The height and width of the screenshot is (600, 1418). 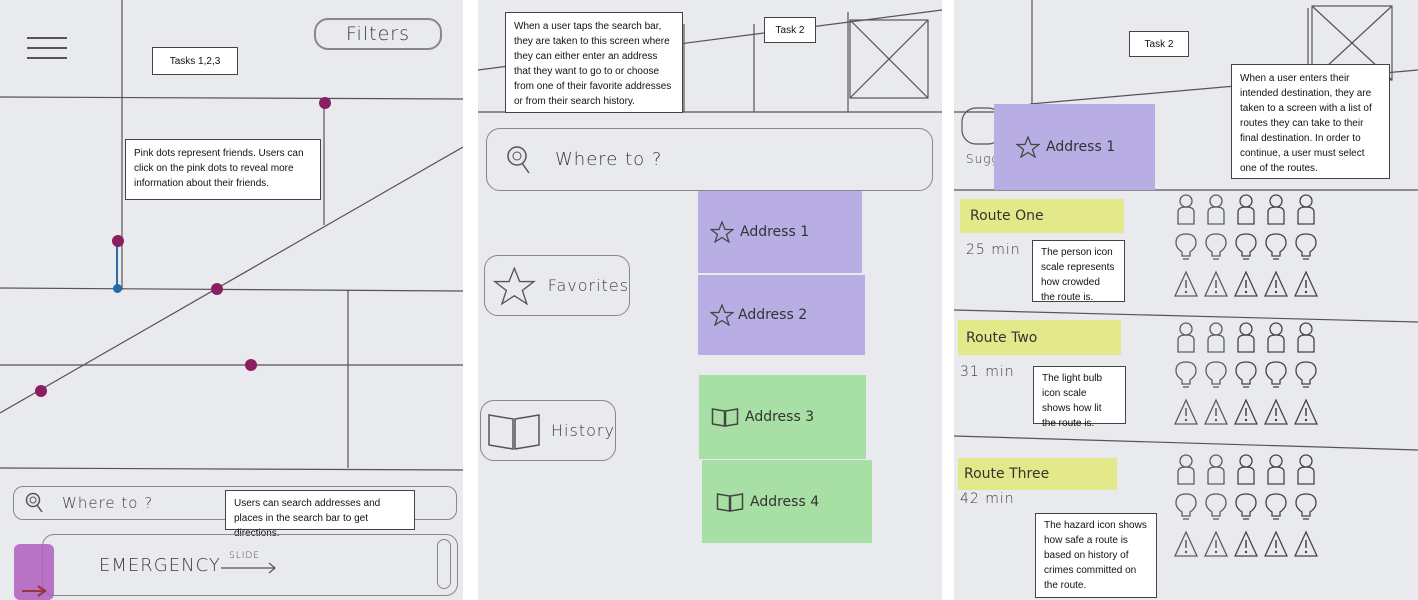 What do you see at coordinates (987, 499) in the screenshot?
I see `route-three-time: 42 min` at bounding box center [987, 499].